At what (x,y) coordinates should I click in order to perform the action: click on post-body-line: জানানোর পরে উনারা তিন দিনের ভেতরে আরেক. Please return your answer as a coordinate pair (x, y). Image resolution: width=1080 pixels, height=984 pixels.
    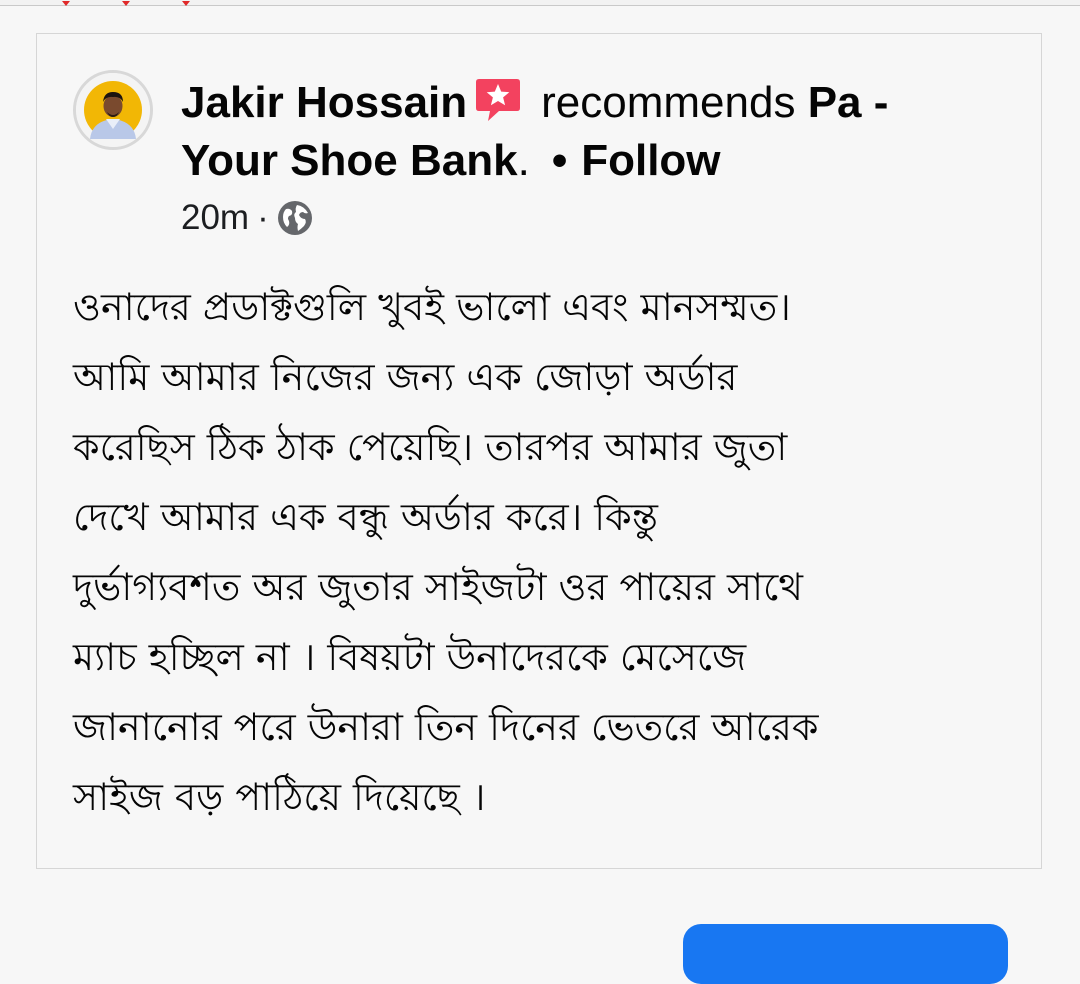
    Looking at the image, I should click on (446, 727).